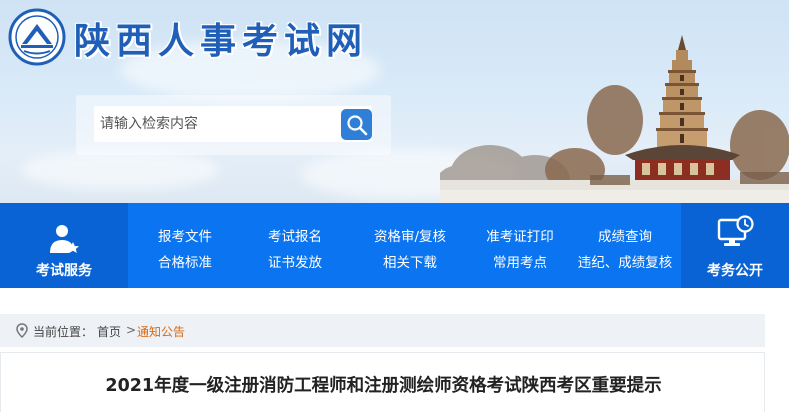  I want to click on nav-link-passing-standard: 合格标准, so click(185, 261).